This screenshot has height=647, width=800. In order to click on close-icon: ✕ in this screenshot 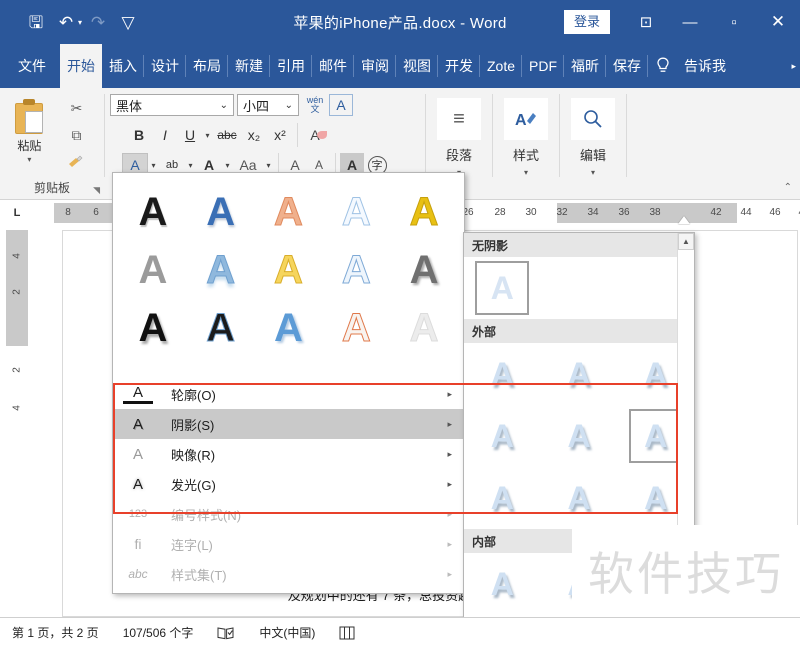, I will do `click(778, 22)`.